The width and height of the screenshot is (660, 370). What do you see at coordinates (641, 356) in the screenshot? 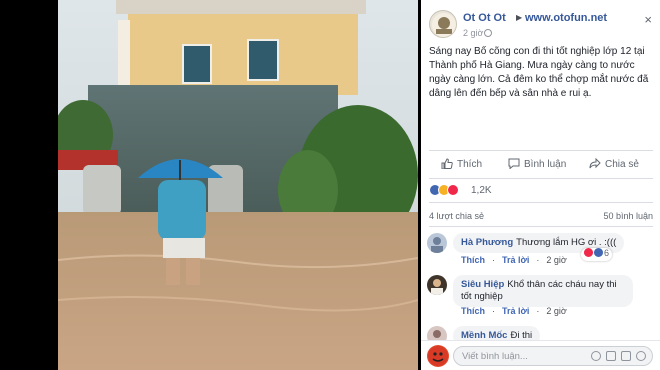
I see `sticker-icon` at bounding box center [641, 356].